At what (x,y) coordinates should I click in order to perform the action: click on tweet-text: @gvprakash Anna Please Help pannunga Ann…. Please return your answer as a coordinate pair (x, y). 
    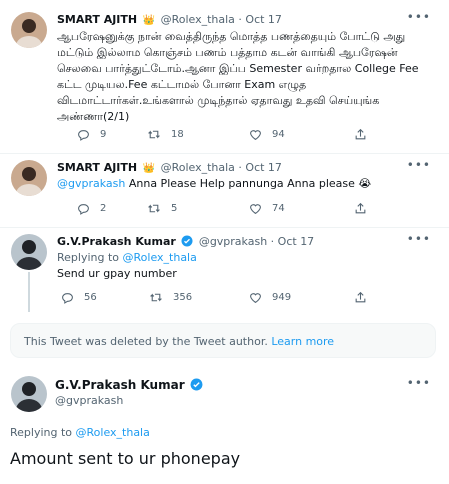
    Looking at the image, I should click on (244, 184).